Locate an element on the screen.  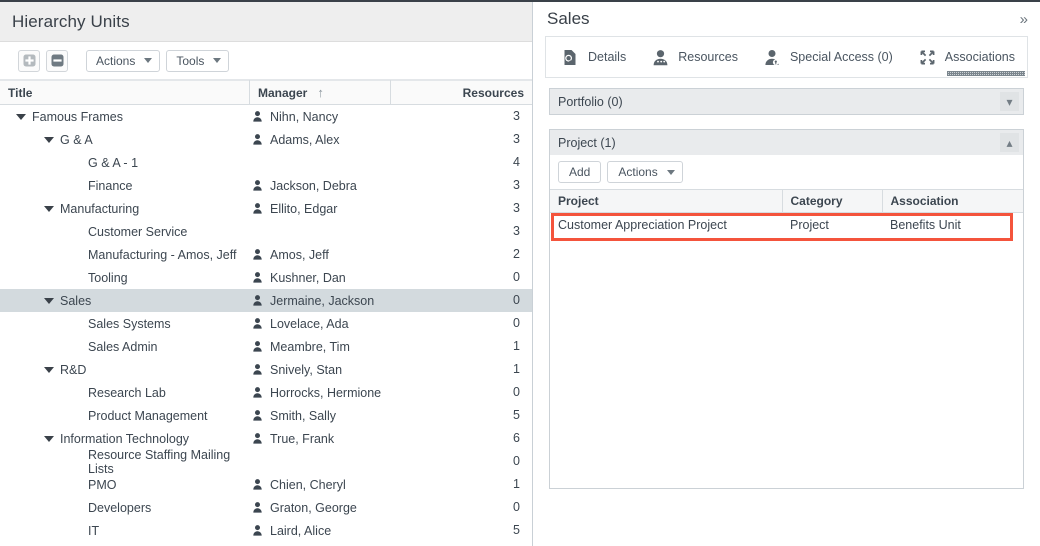
tree-cell-manager: Ellito, Edgar is located at coordinates (320, 208).